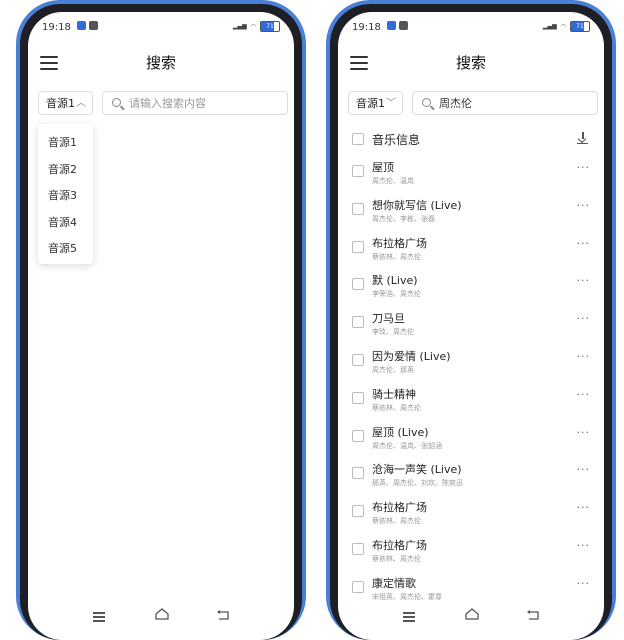  I want to click on source-select: 音源1 ︿, so click(65, 103).